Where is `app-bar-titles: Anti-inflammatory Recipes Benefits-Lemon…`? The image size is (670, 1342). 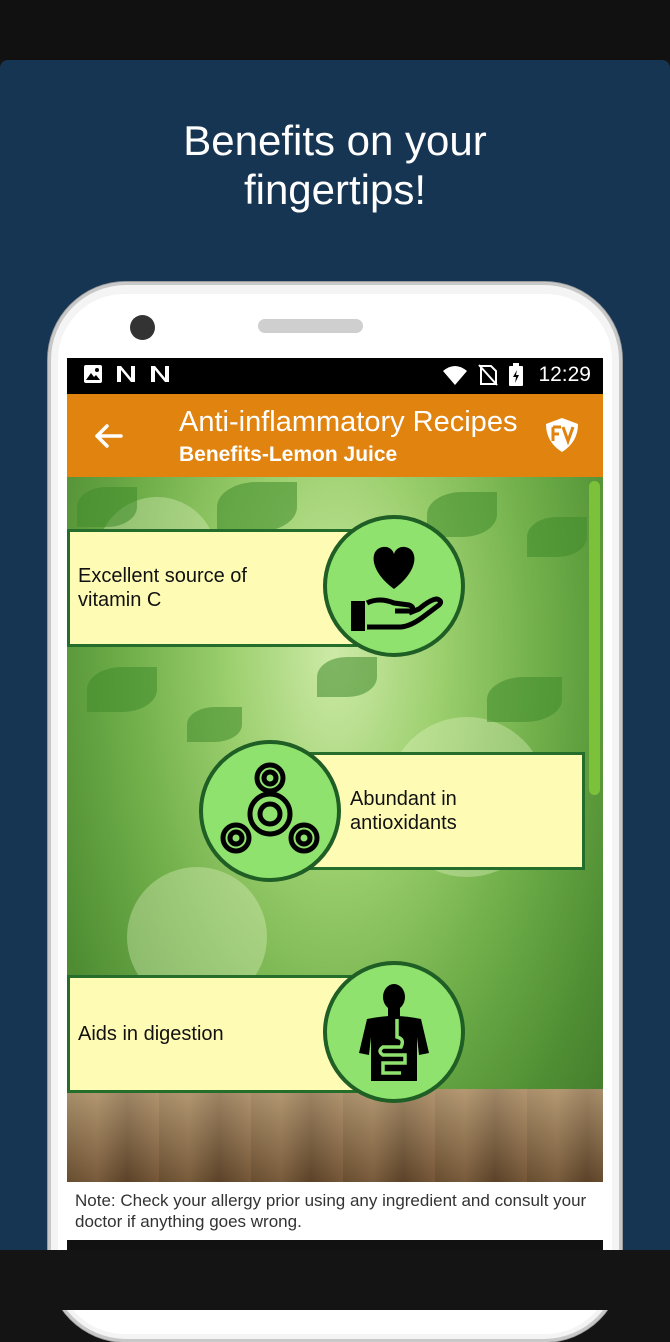
app-bar-titles: Anti-inflammatory Recipes Benefits-Lemon… is located at coordinates (349, 436).